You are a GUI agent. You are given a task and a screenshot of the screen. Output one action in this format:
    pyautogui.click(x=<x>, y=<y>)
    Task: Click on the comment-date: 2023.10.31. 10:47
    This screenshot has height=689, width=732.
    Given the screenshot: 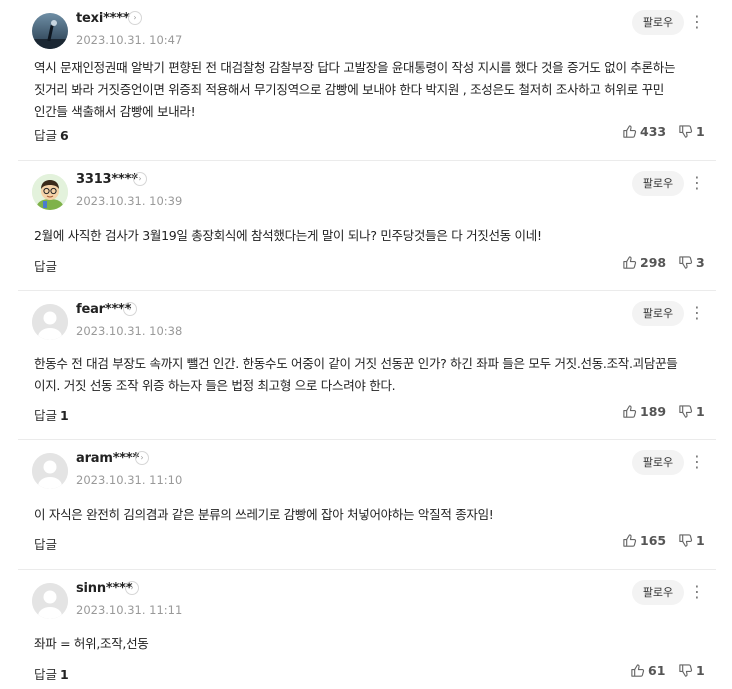 What is the action you would take?
    pyautogui.click(x=129, y=40)
    